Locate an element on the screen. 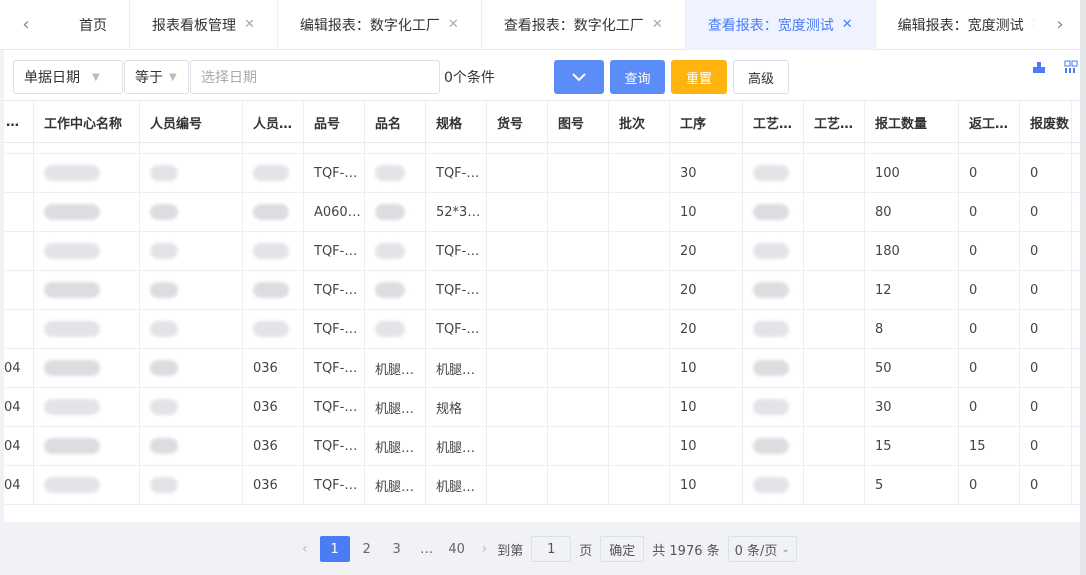 The width and height of the screenshot is (1086, 575). tab-0: 首页 is located at coordinates (91, 25).